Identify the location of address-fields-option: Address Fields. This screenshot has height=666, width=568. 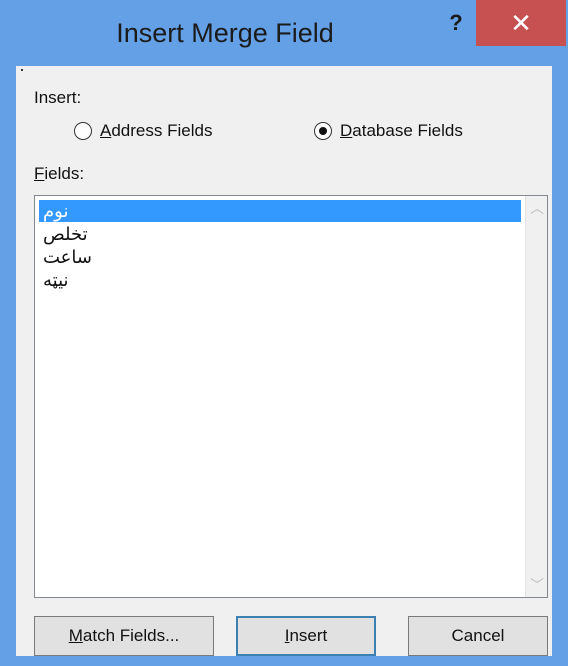
(143, 131).